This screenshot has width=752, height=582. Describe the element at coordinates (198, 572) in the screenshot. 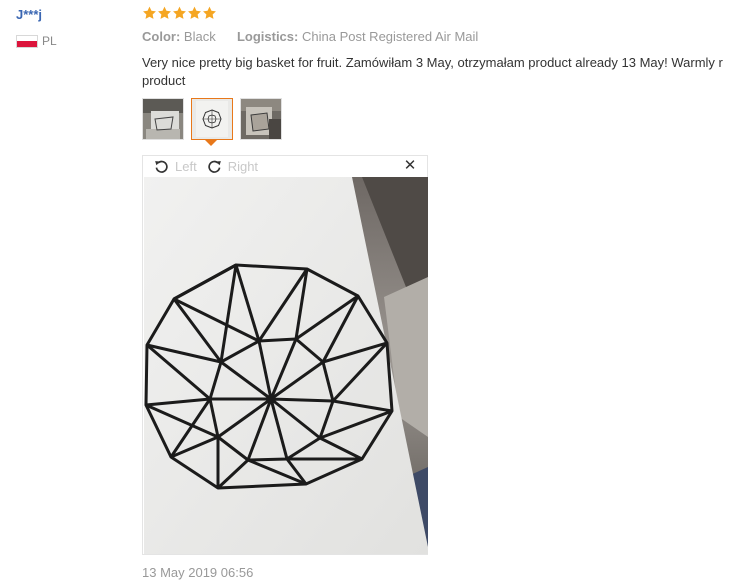

I see `review-date: 13 May 2019 06:56` at that location.